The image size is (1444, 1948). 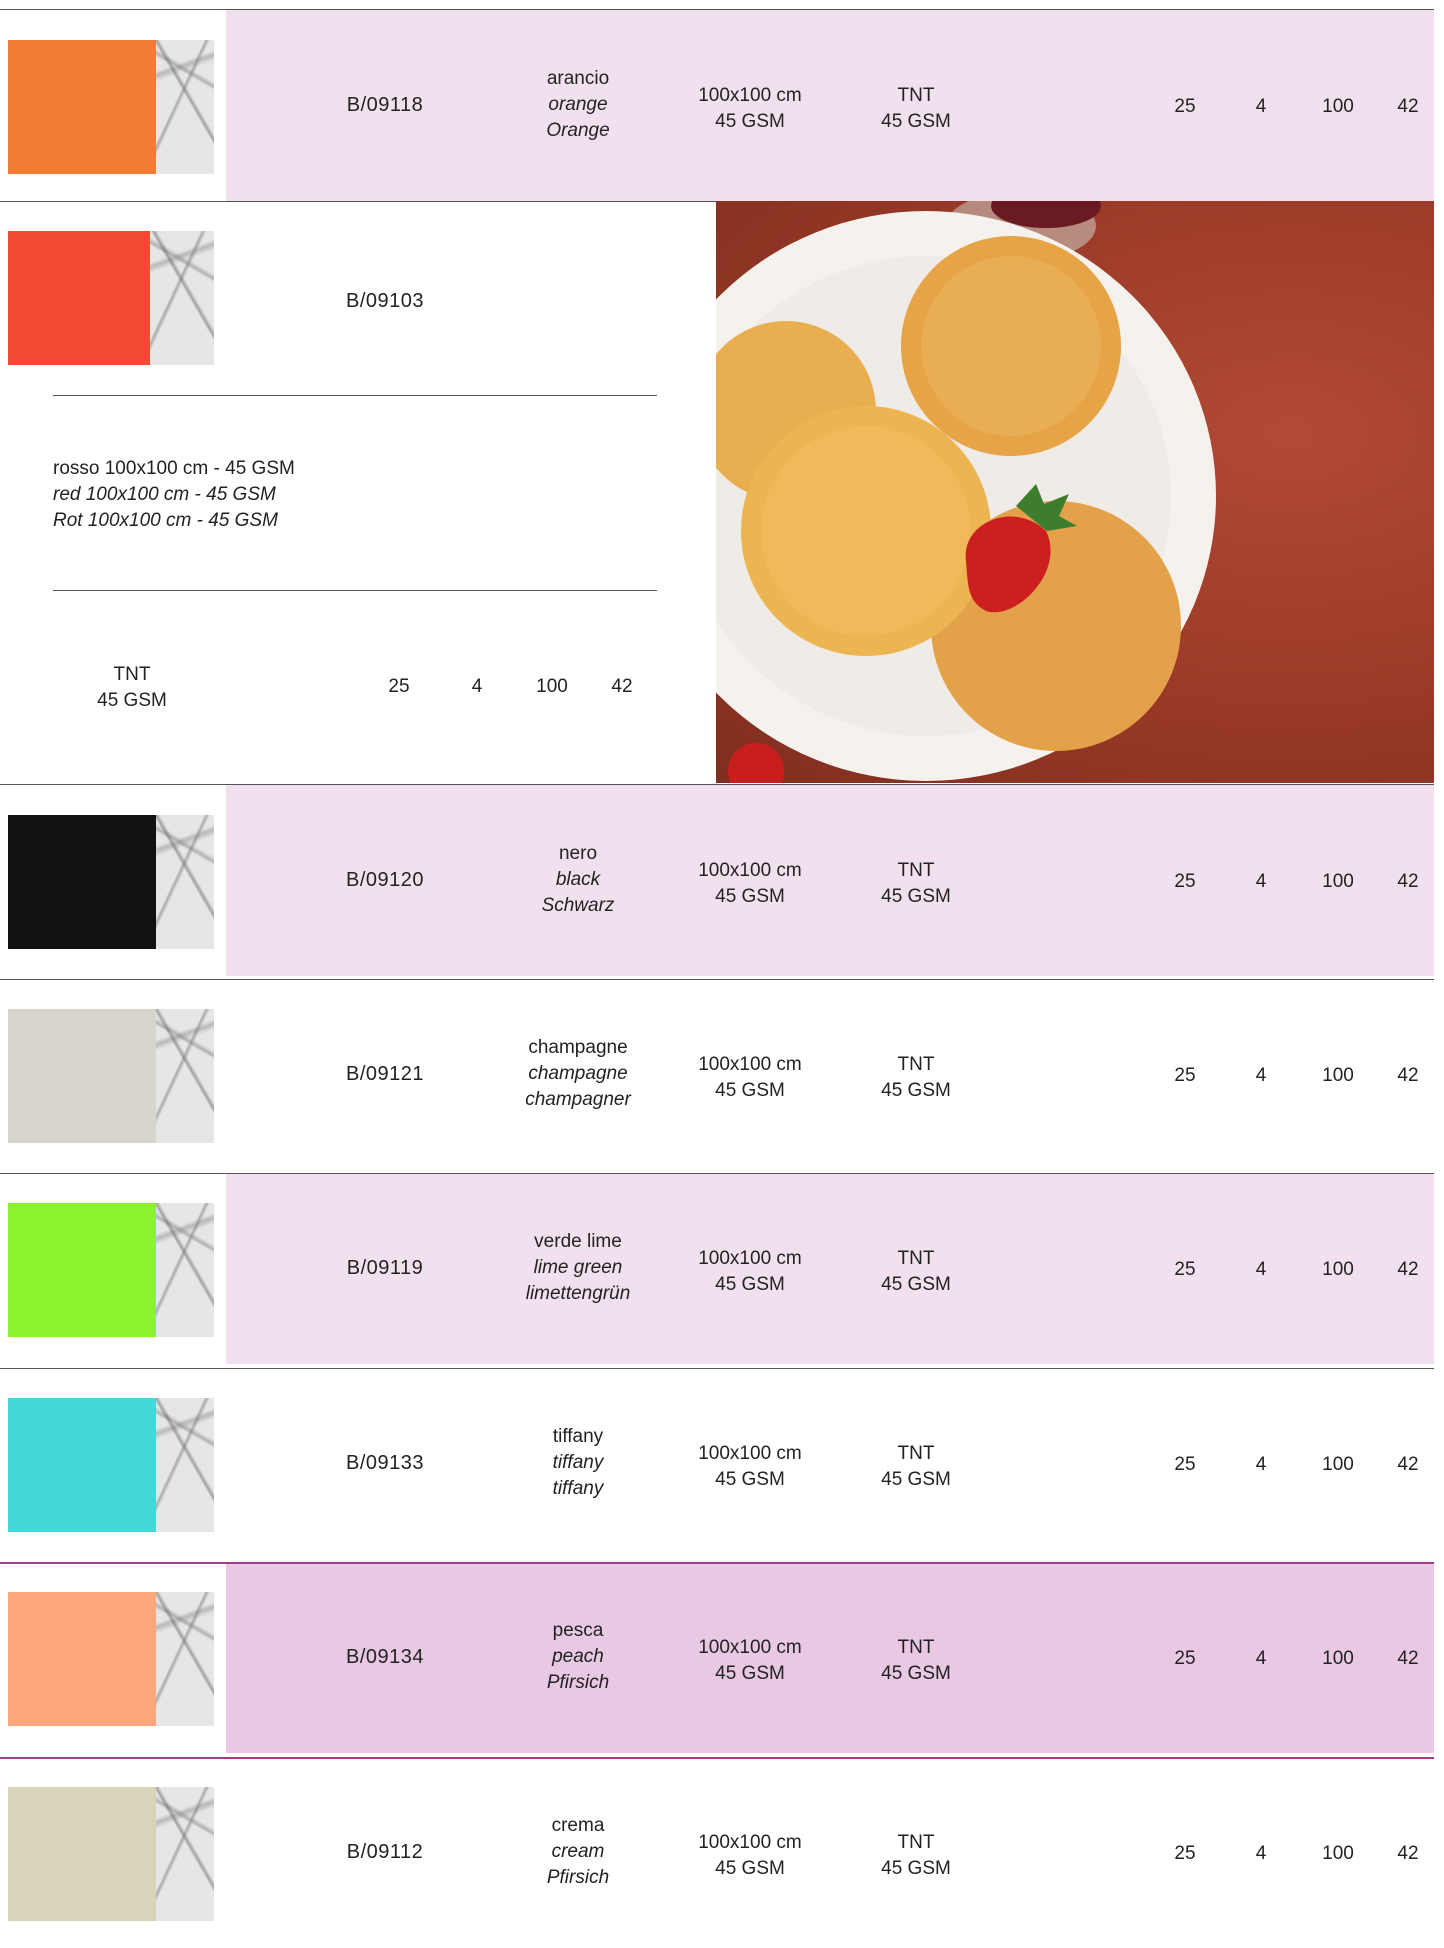 What do you see at coordinates (966, 492) in the screenshot?
I see `pastry-plate-illustration` at bounding box center [966, 492].